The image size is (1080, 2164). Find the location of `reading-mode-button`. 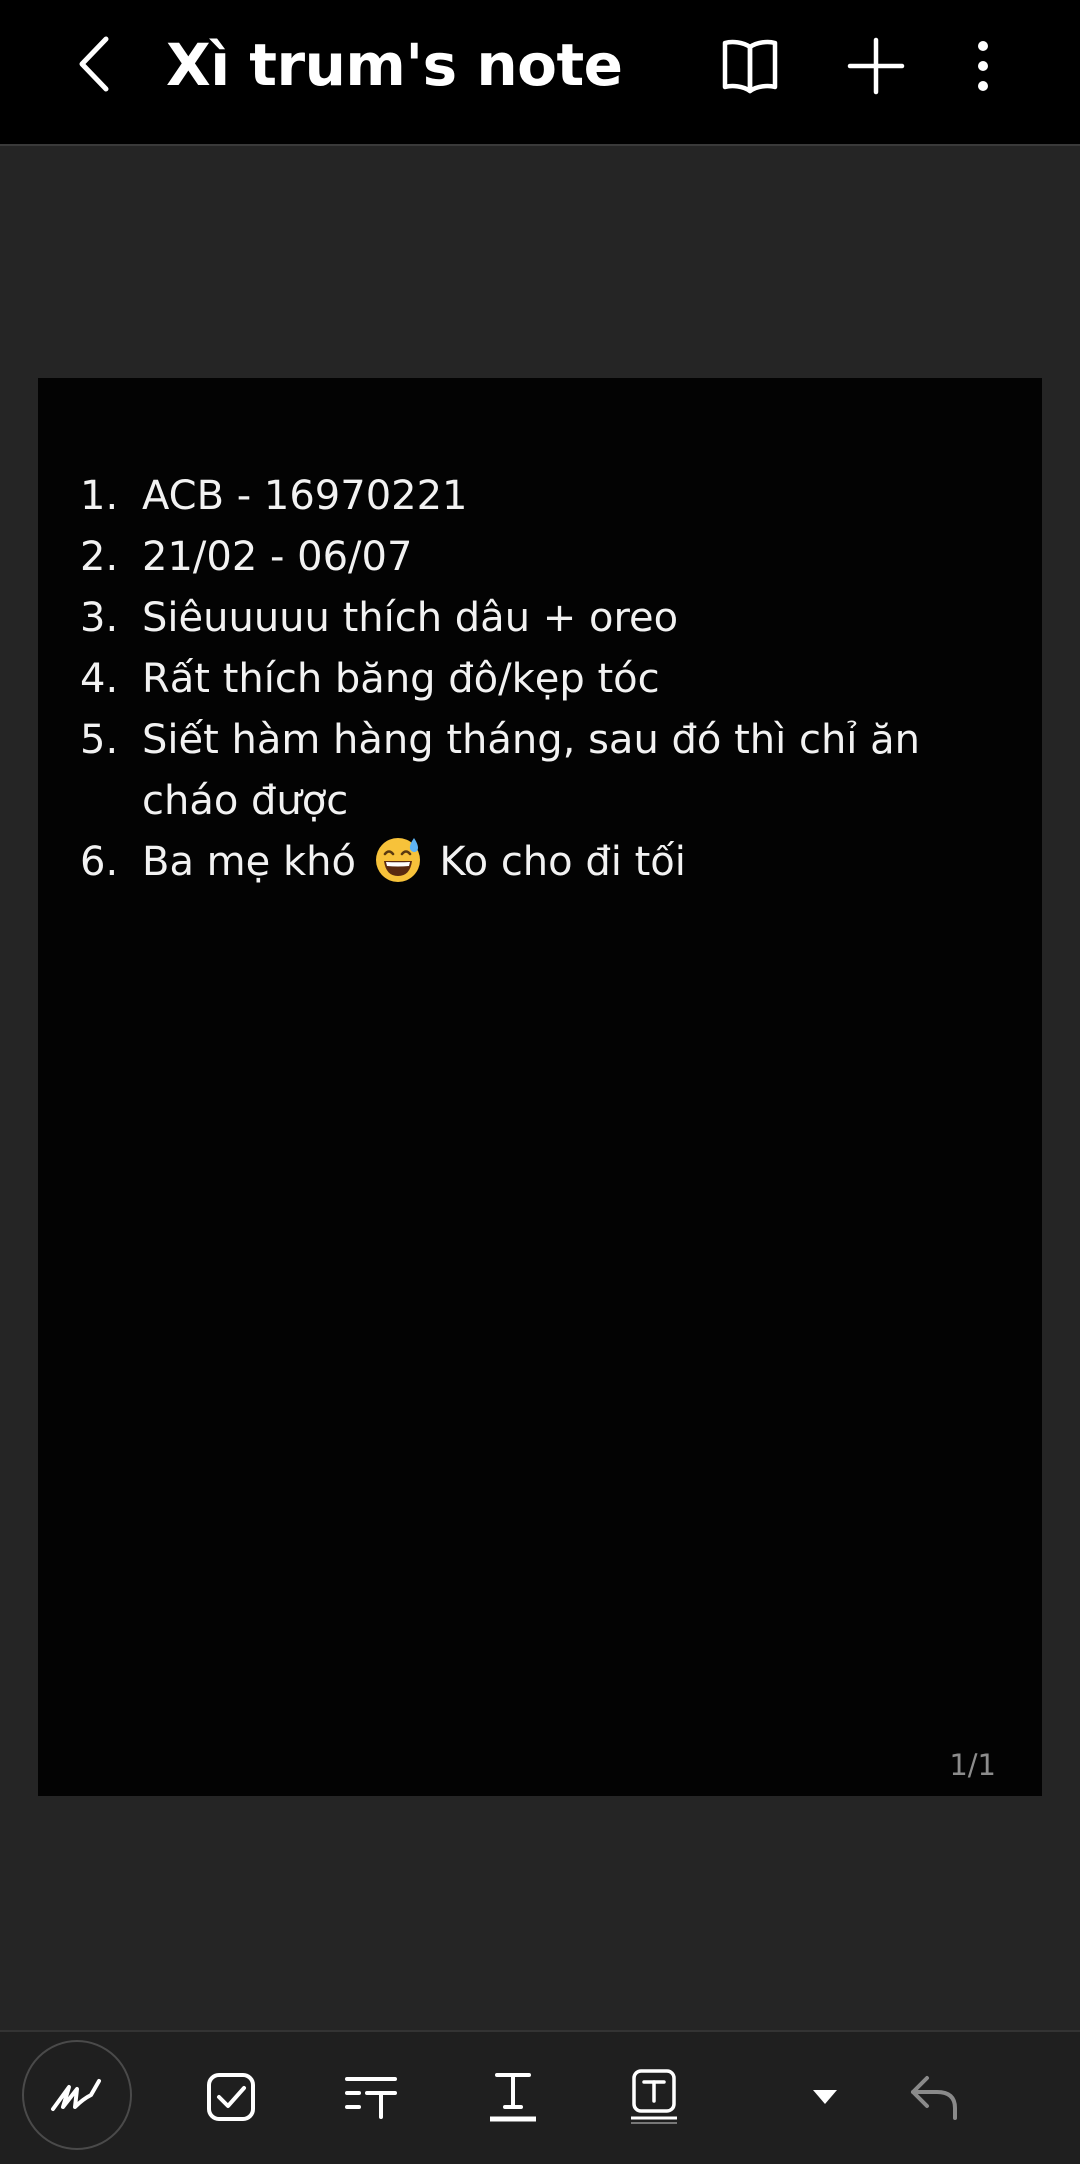

reading-mode-button is located at coordinates (750, 66).